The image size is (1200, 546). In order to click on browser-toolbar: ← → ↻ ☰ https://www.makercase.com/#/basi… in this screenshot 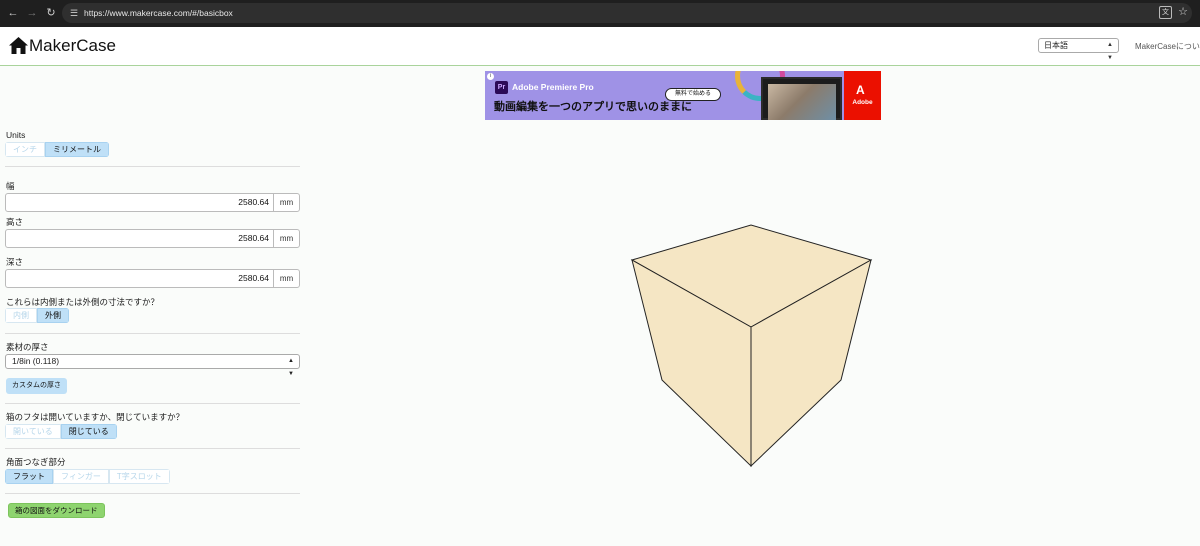, I will do `click(600, 13)`.